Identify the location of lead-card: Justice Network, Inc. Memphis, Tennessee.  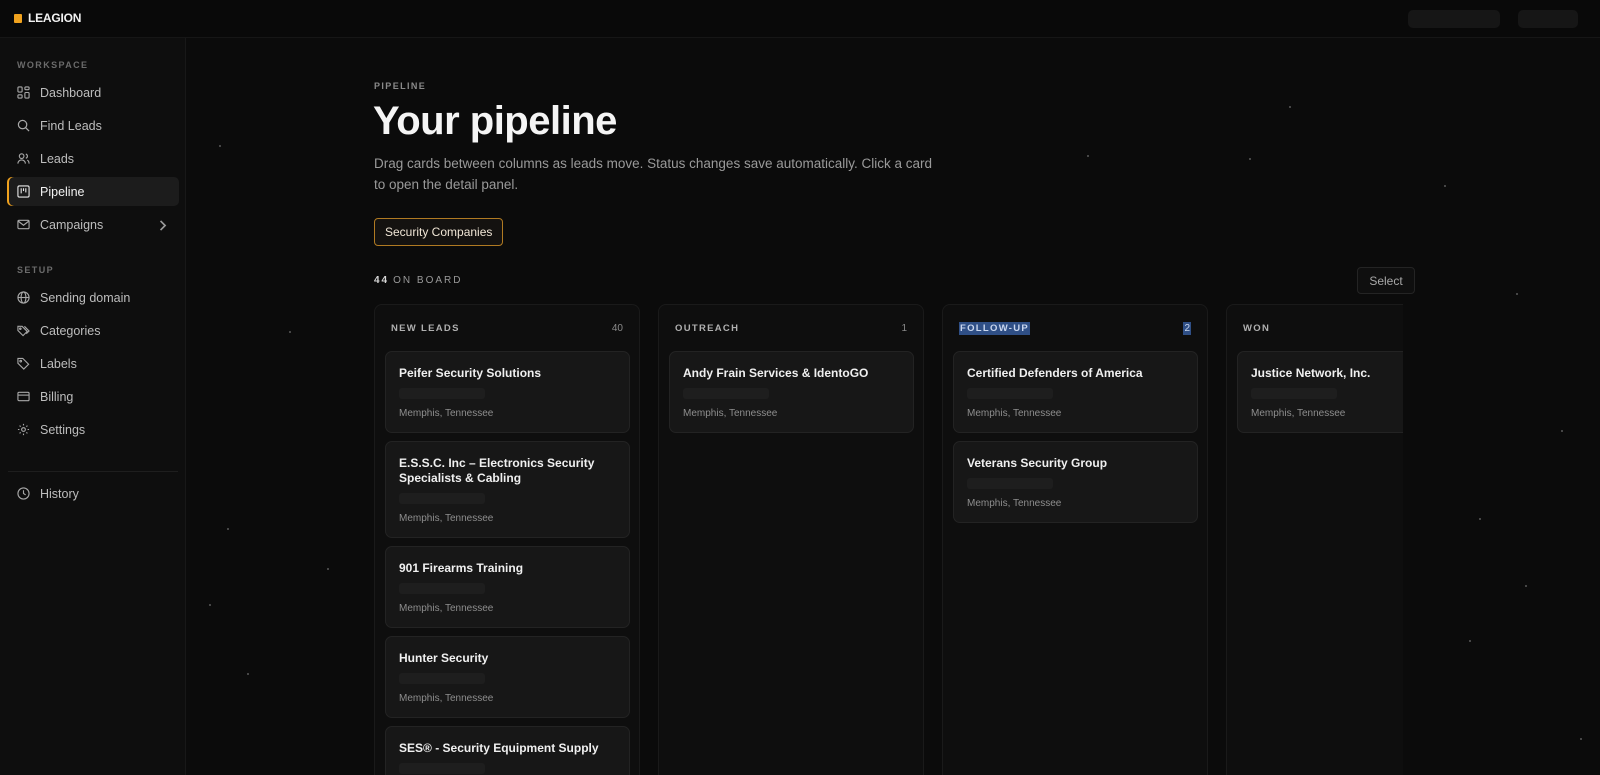
(1320, 392).